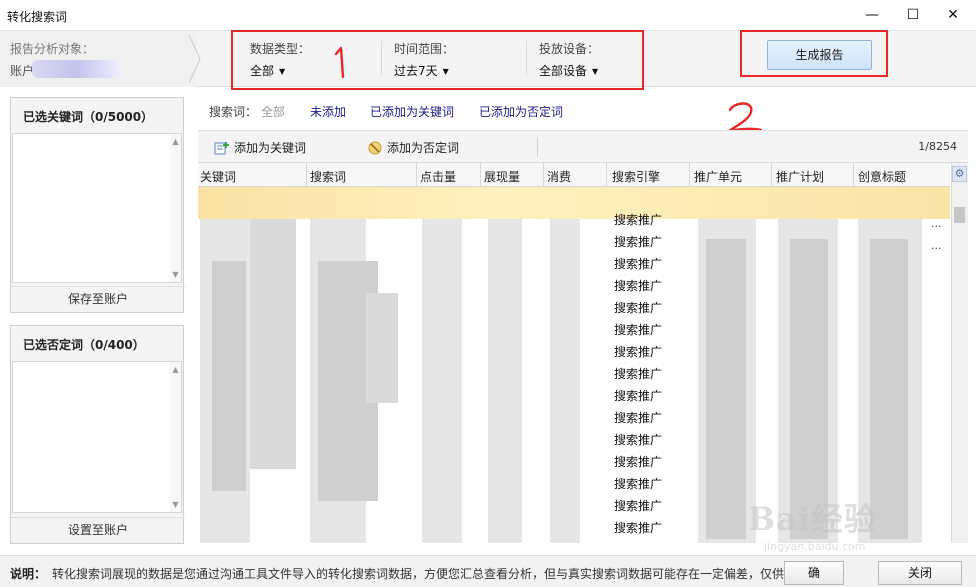  I want to click on set-to-account-button: 设置至账户, so click(98, 530).